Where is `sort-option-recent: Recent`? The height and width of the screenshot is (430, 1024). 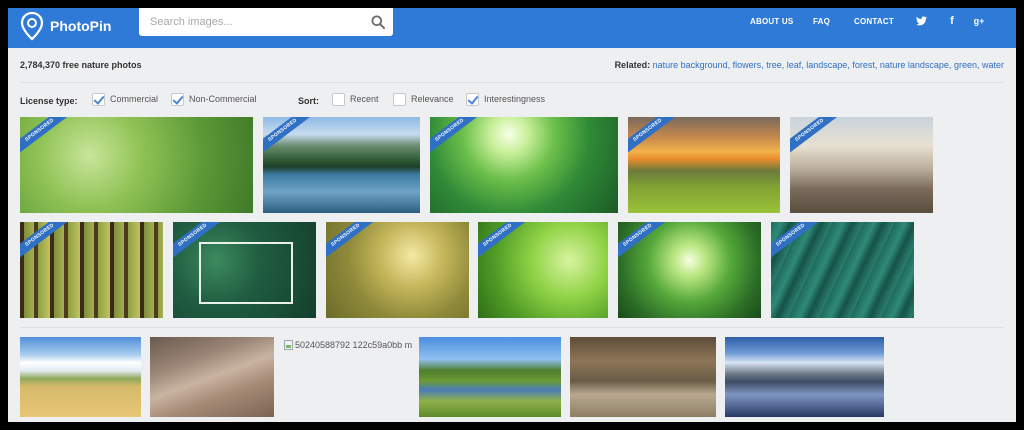 sort-option-recent: Recent is located at coordinates (355, 99).